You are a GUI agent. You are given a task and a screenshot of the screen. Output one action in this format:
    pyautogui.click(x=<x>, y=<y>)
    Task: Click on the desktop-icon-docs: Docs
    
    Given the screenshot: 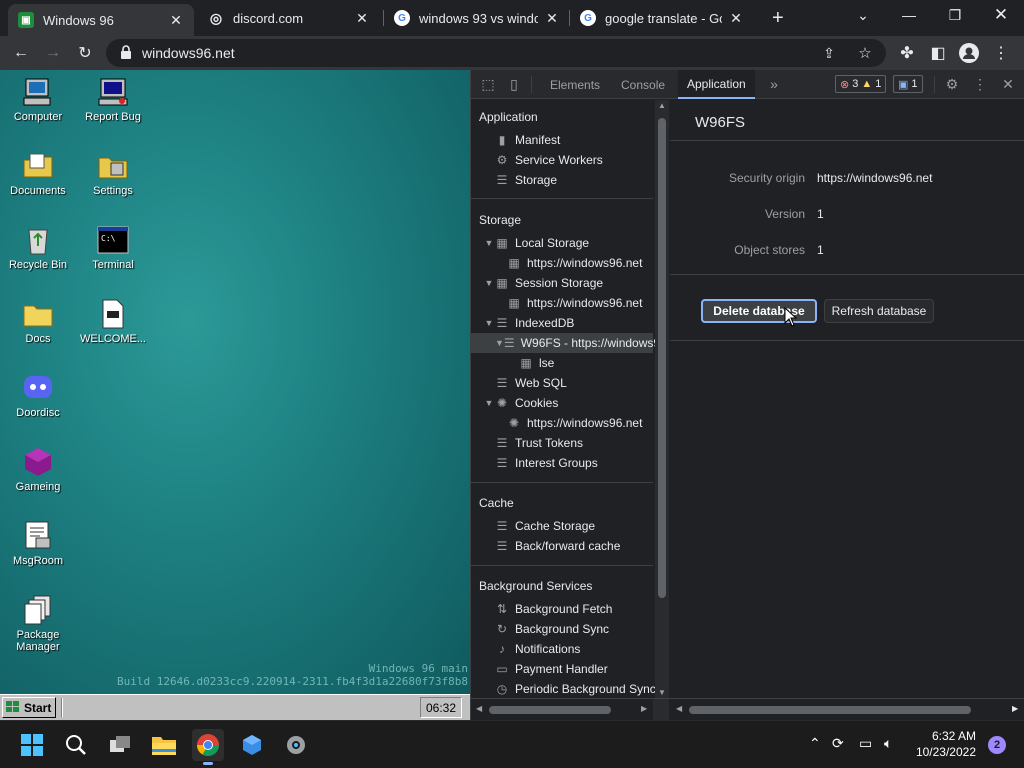 What is the action you would take?
    pyautogui.click(x=38, y=321)
    